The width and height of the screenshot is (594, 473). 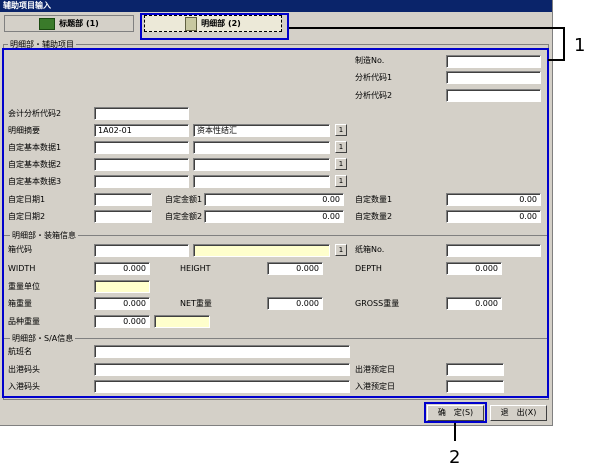 I want to click on book-icon, so click(x=47, y=23).